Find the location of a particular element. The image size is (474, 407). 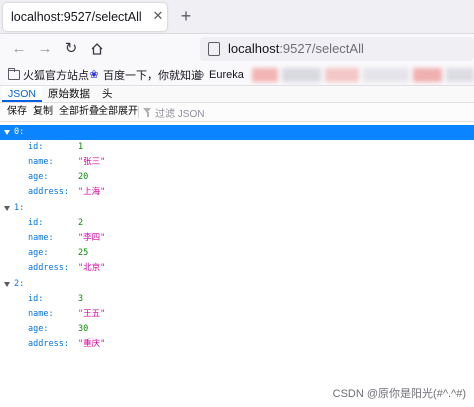

tab-json: JSON is located at coordinates (22, 94).